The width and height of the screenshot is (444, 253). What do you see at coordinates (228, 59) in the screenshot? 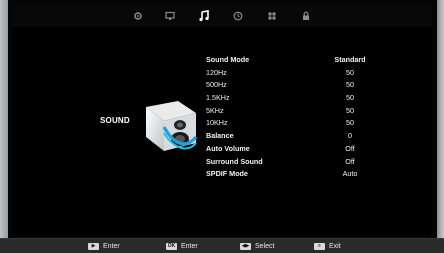
I see `menu-row-label: Sound Mode` at bounding box center [228, 59].